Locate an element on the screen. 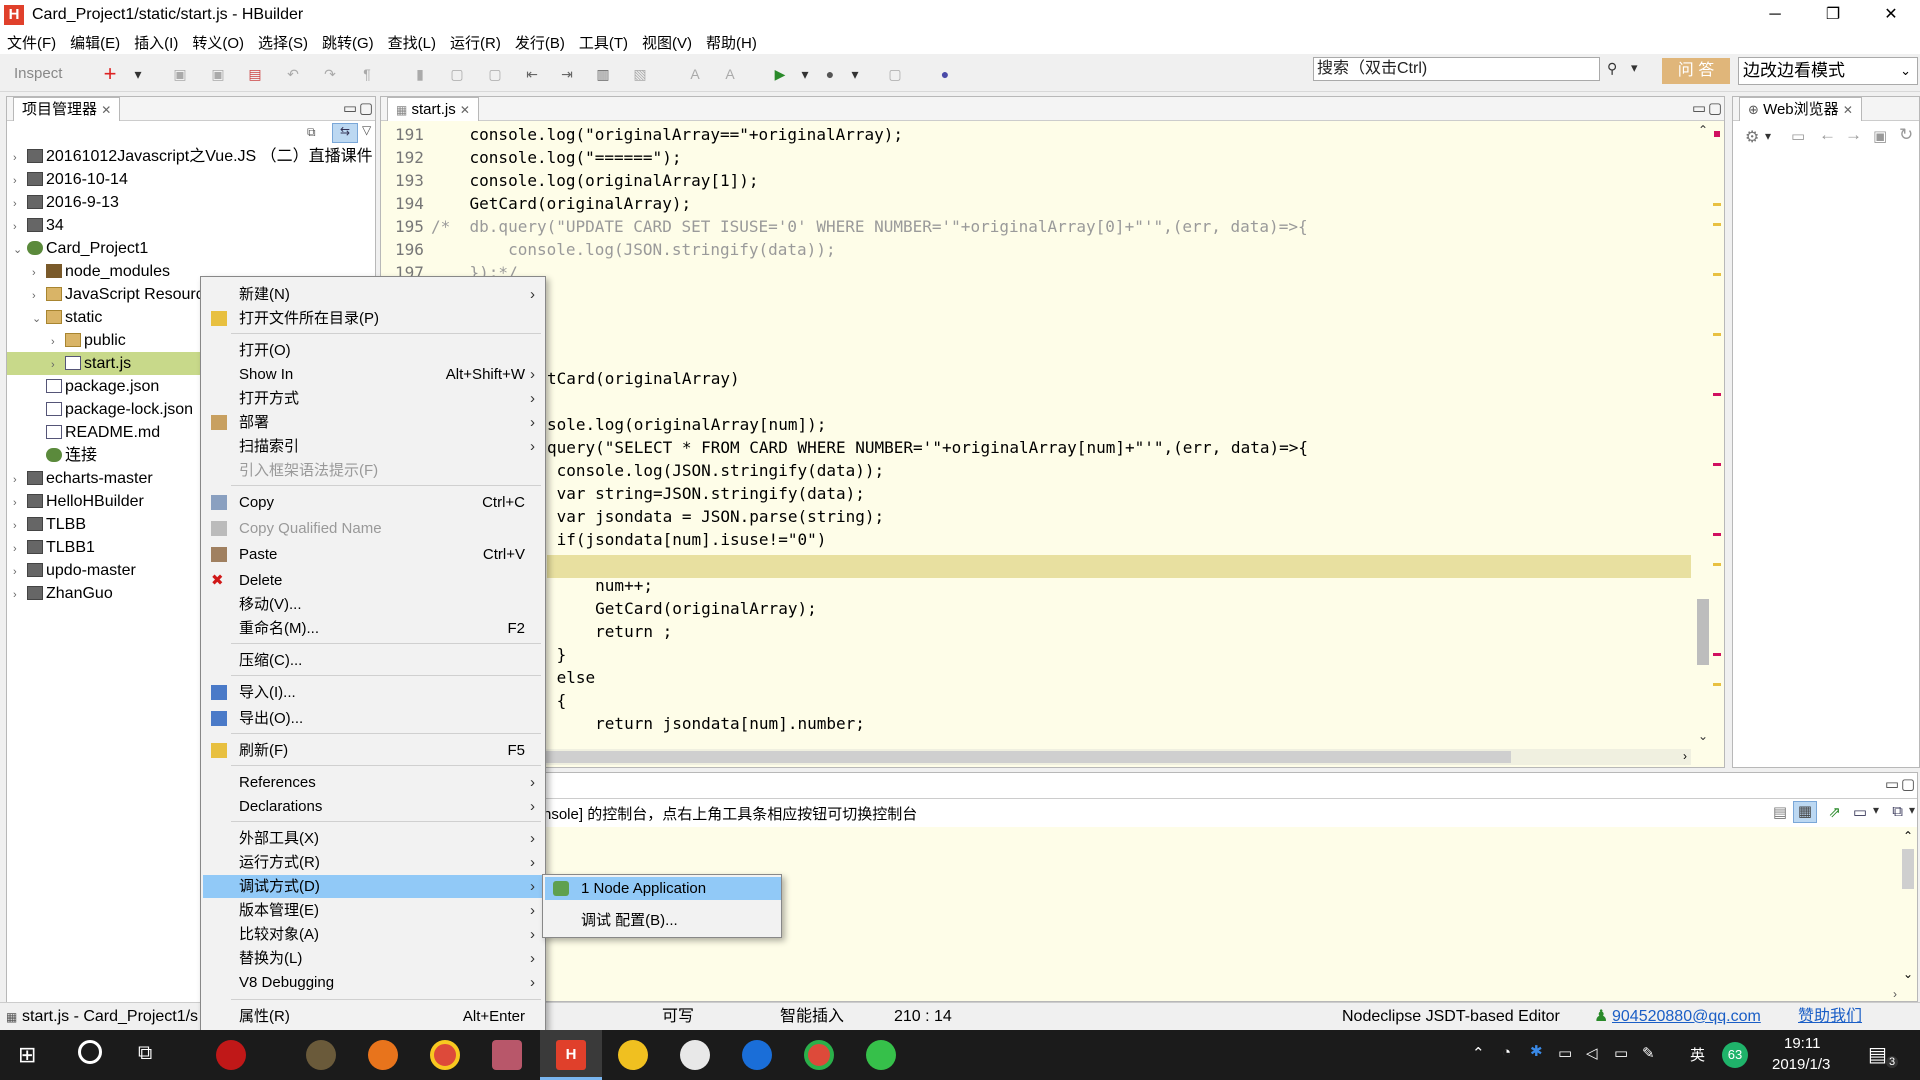 The image size is (1920, 1080). app-icon-tool is located at coordinates (695, 1055).